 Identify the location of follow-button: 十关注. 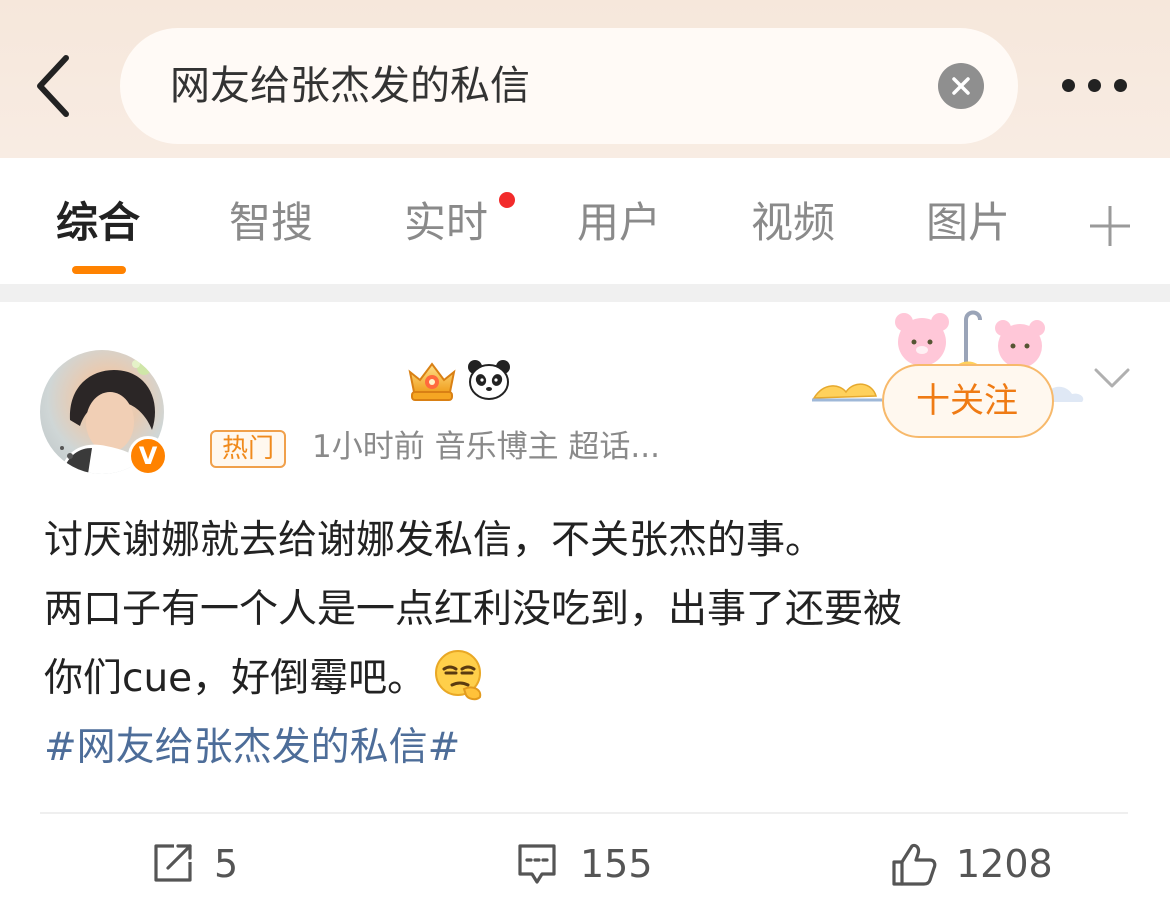
(968, 401).